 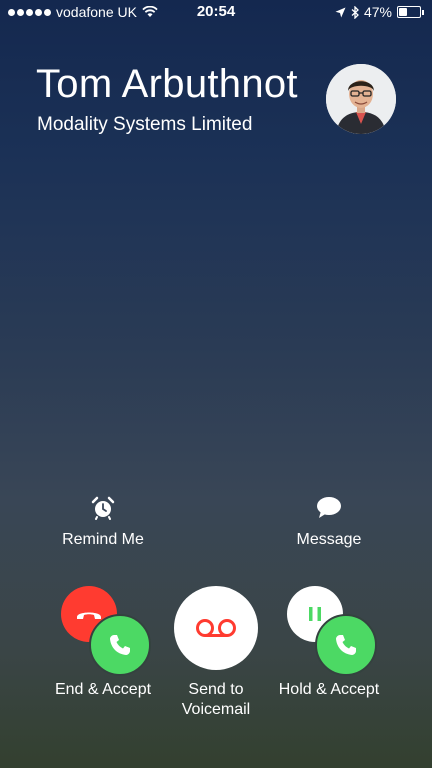 What do you see at coordinates (315, 614) in the screenshot?
I see `pause-icon` at bounding box center [315, 614].